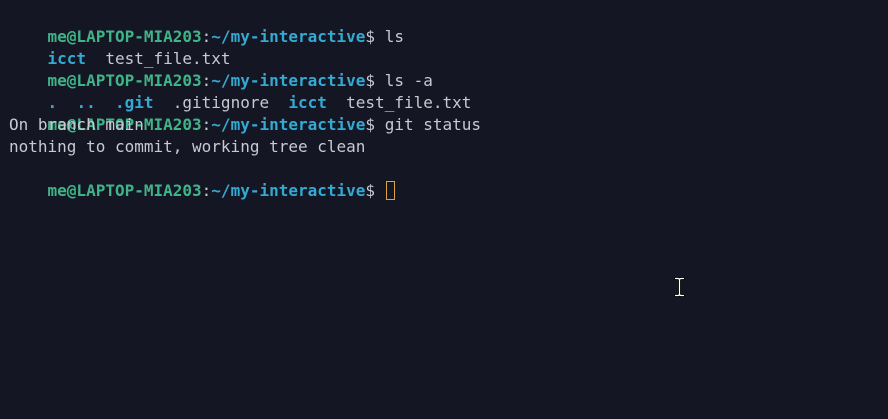 This screenshot has height=419, width=888. Describe the element at coordinates (134, 102) in the screenshot. I see `dir-entry: .git` at that location.